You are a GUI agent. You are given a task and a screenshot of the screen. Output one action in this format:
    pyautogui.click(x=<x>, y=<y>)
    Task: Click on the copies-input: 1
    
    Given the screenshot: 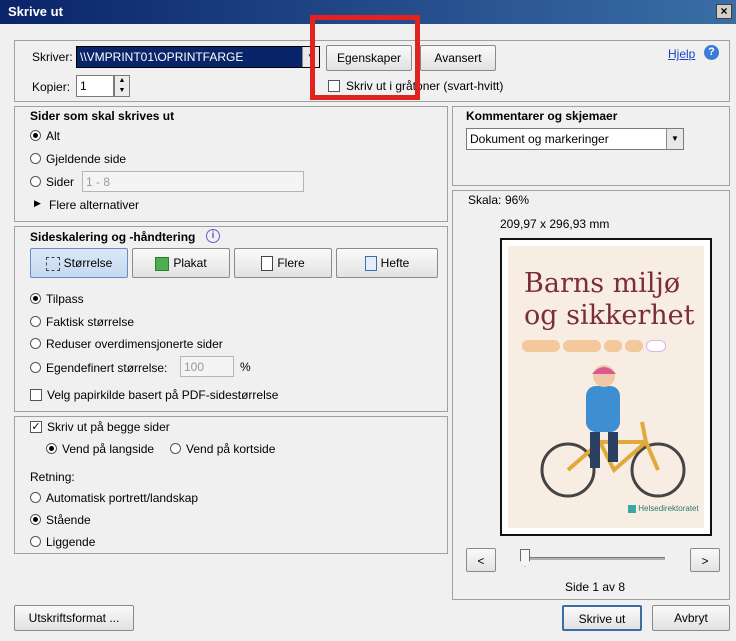 What is the action you would take?
    pyautogui.click(x=95, y=86)
    